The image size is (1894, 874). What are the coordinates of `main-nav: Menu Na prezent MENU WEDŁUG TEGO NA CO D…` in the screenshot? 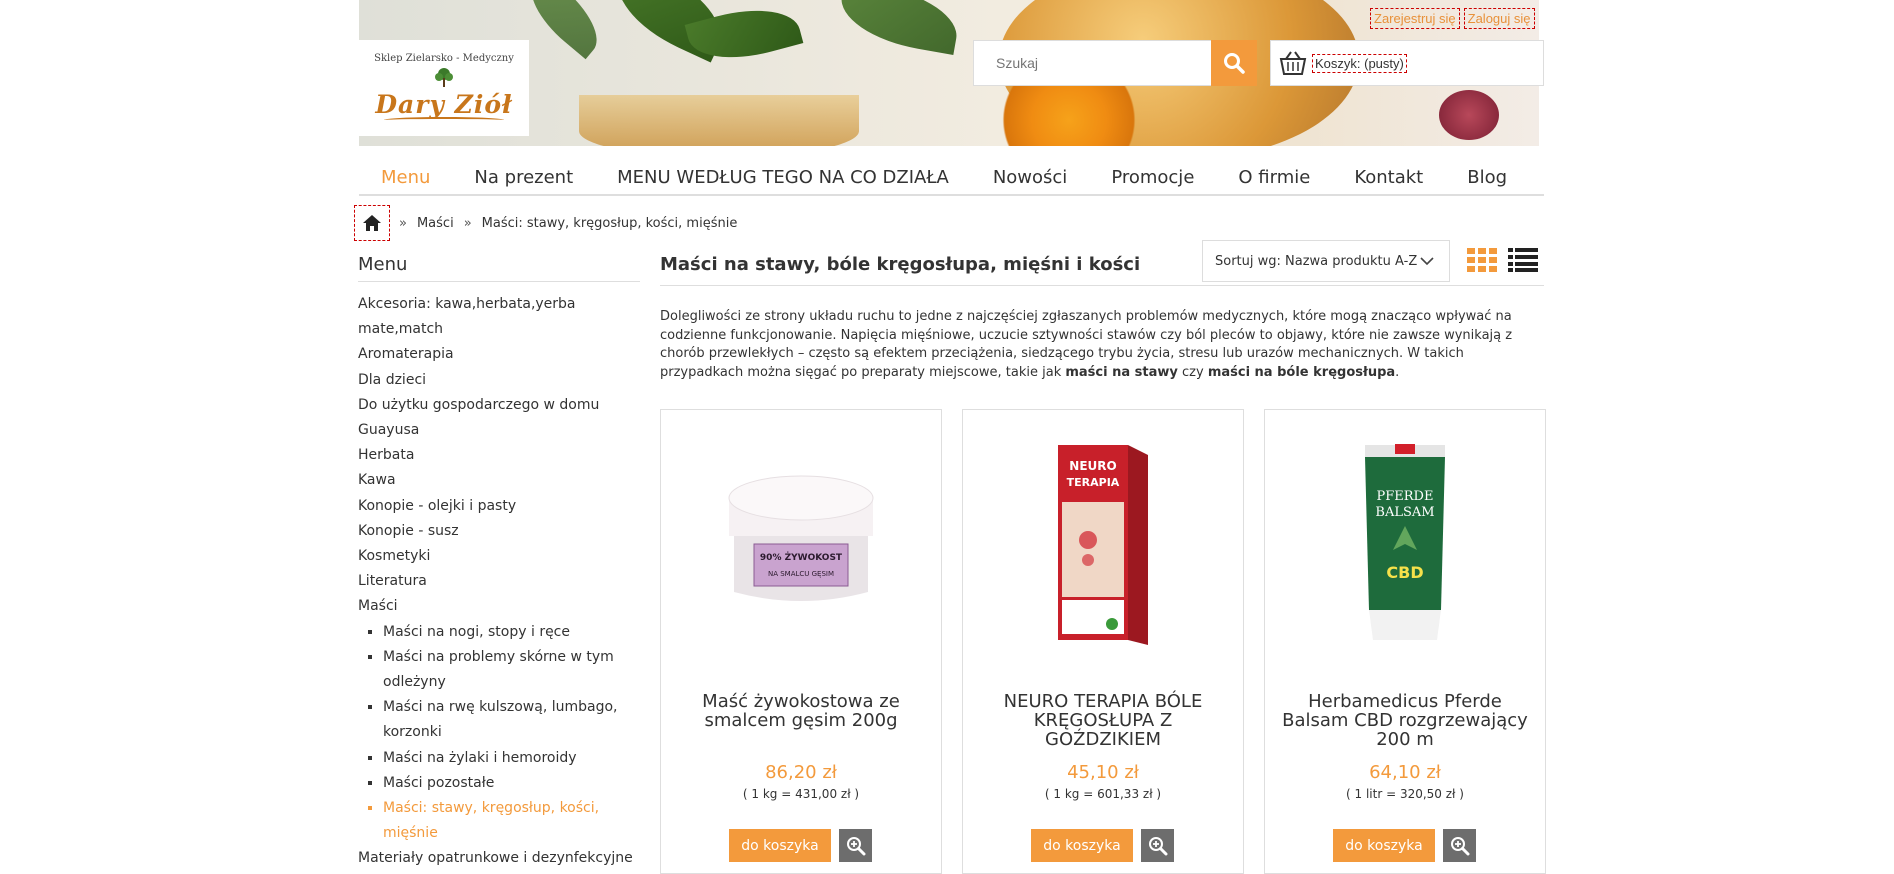 It's located at (951, 178).